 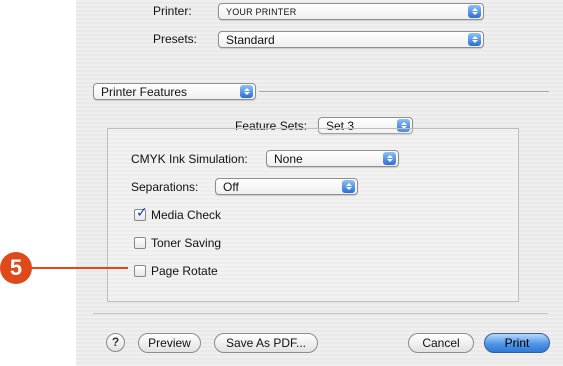 I want to click on callout-number-badge: 5, so click(x=16, y=268).